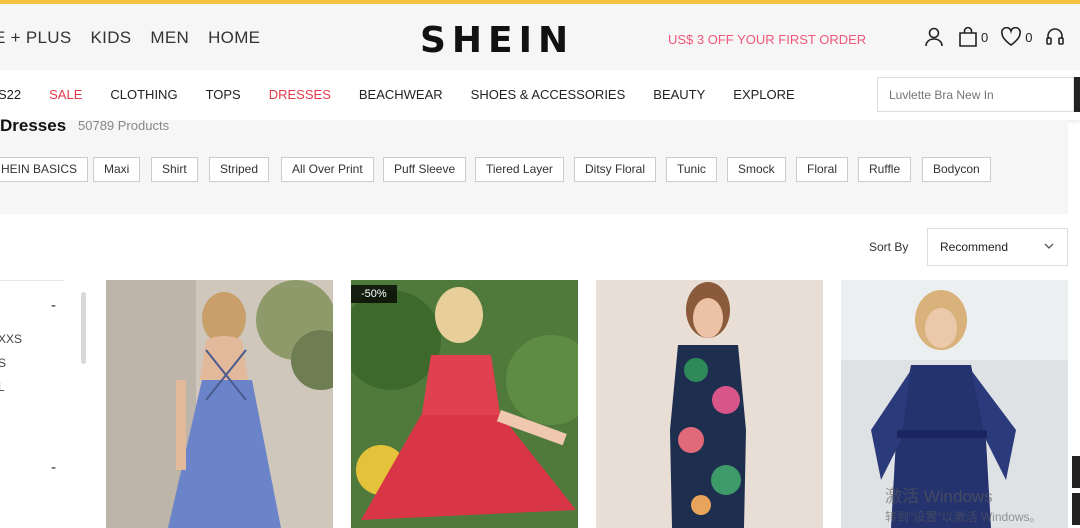  What do you see at coordinates (83, 328) in the screenshot?
I see `sidebar-scrollbar` at bounding box center [83, 328].